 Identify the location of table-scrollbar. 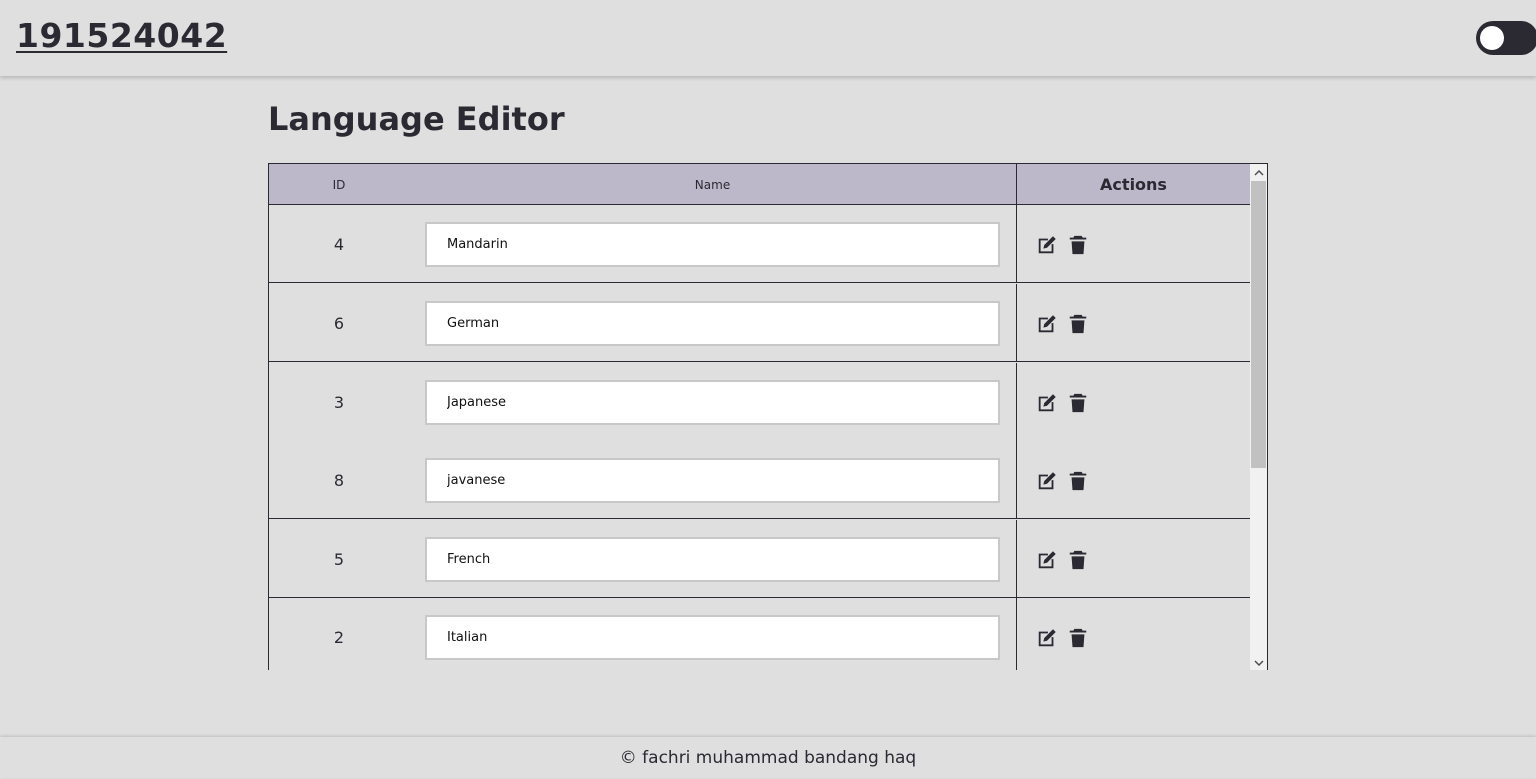
(1258, 417).